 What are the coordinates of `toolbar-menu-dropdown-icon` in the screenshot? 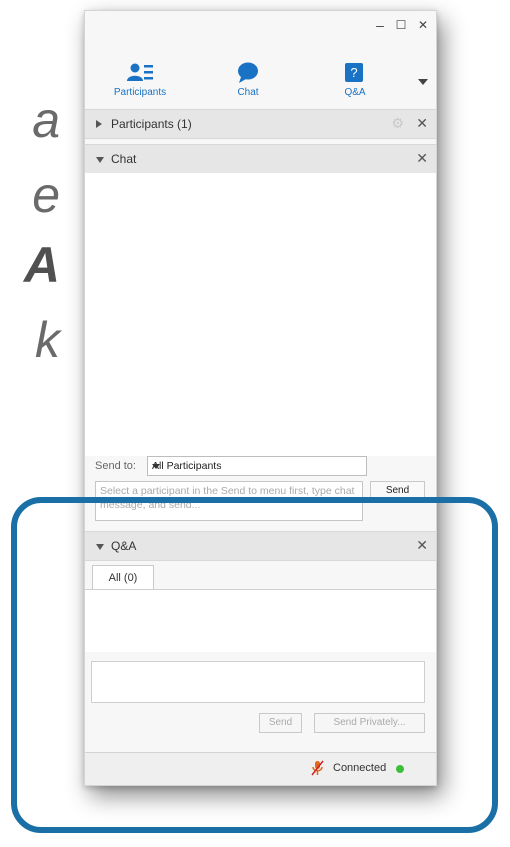 It's located at (423, 82).